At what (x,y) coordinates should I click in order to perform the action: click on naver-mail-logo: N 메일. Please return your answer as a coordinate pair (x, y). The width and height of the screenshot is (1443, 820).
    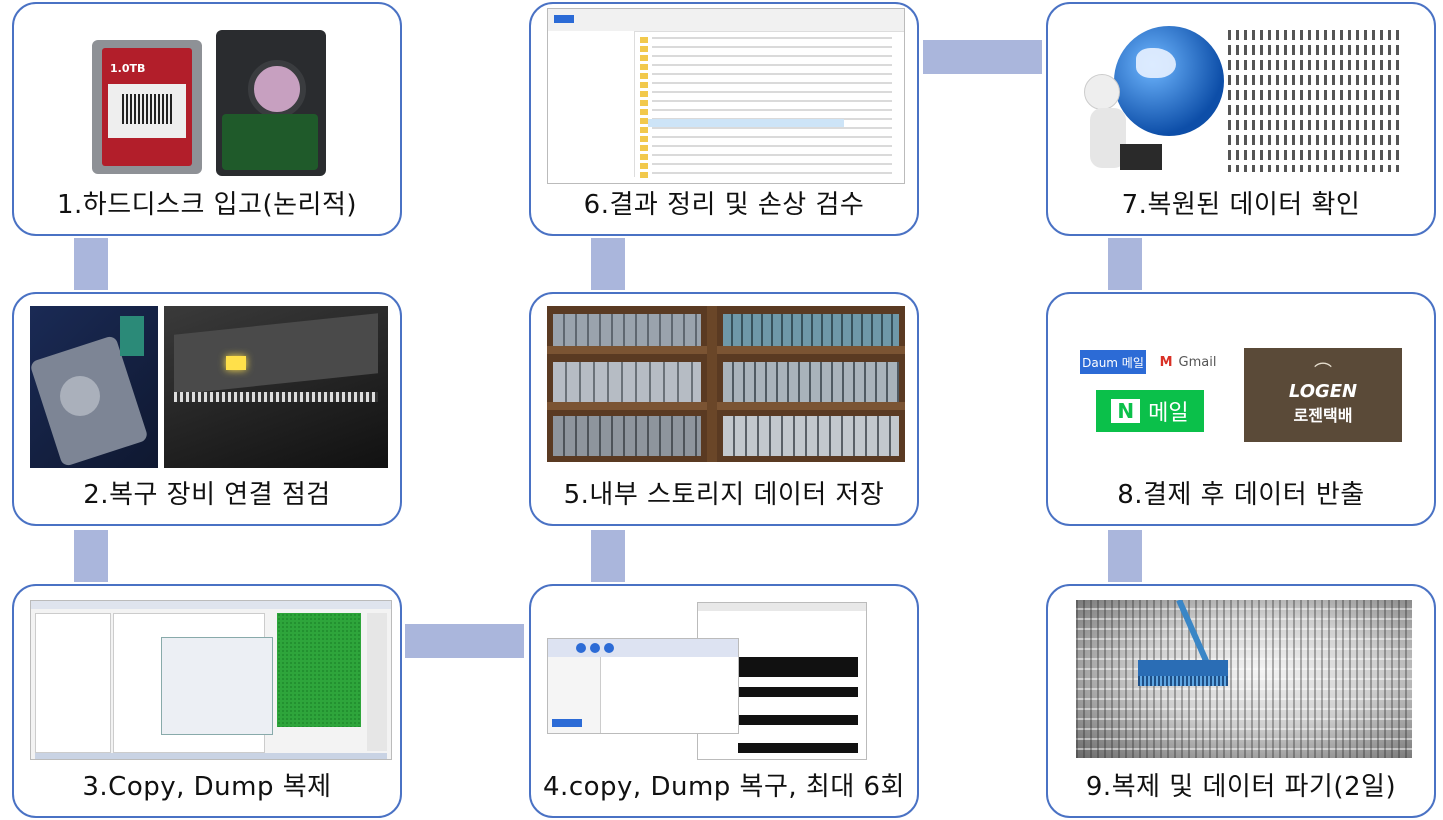
    Looking at the image, I should click on (1150, 411).